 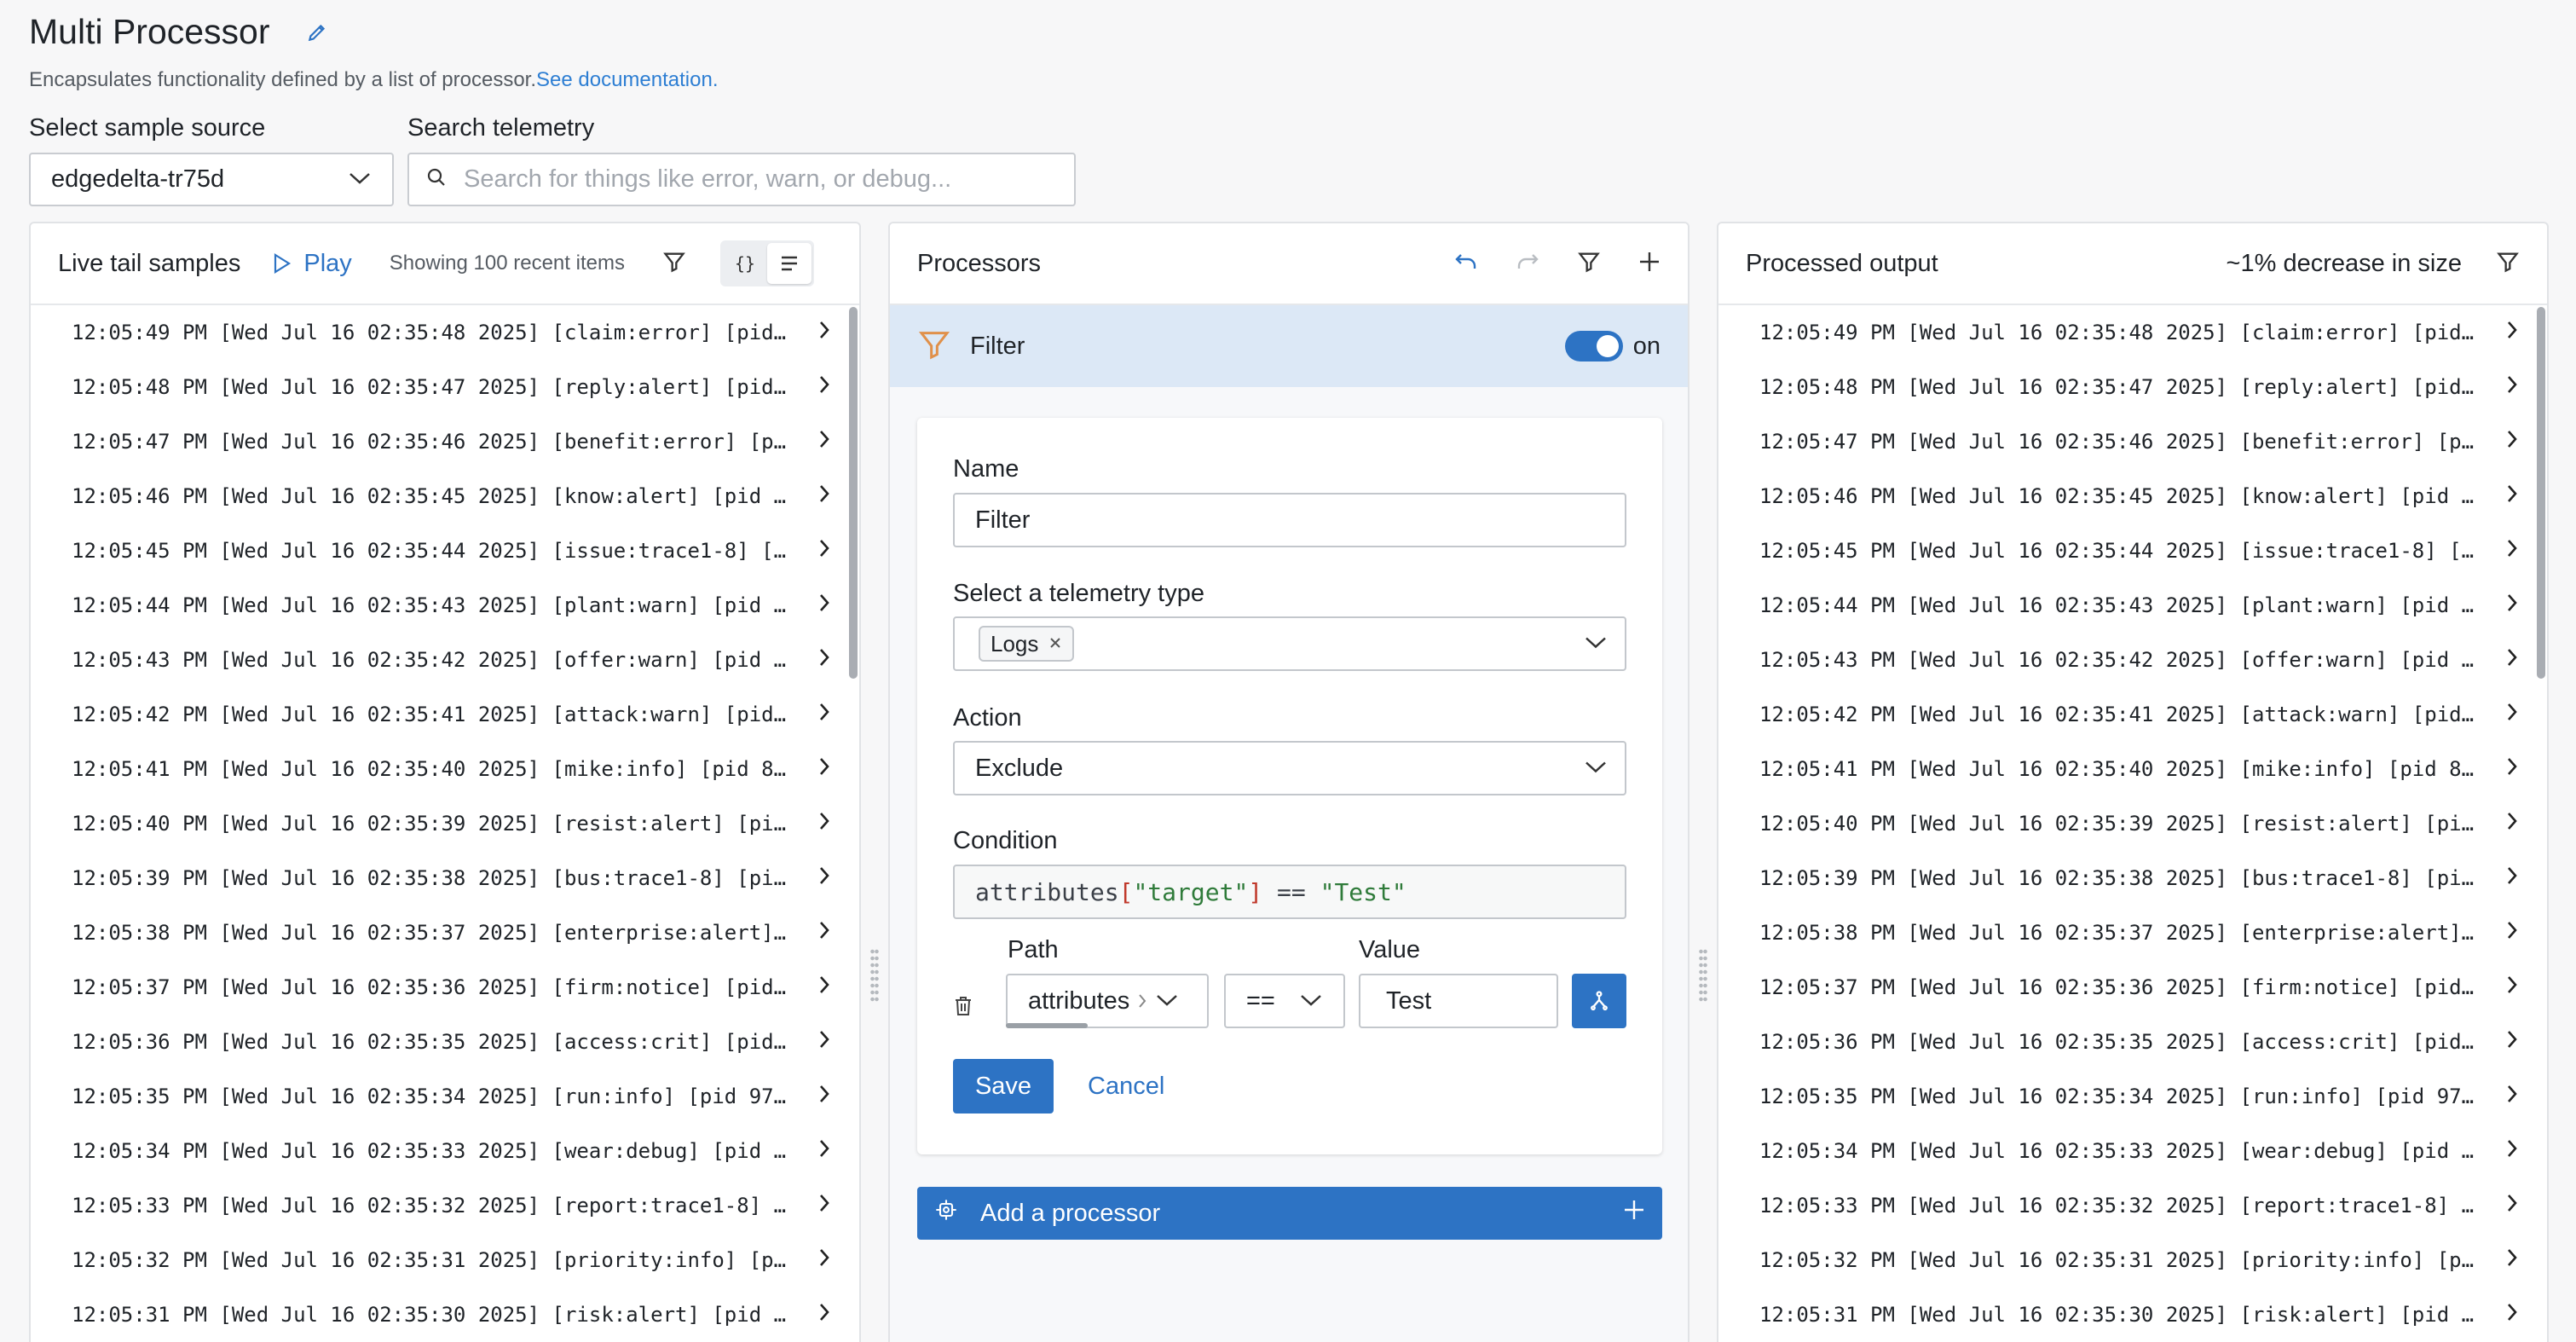 What do you see at coordinates (1527, 264) in the screenshot?
I see `redo-icon` at bounding box center [1527, 264].